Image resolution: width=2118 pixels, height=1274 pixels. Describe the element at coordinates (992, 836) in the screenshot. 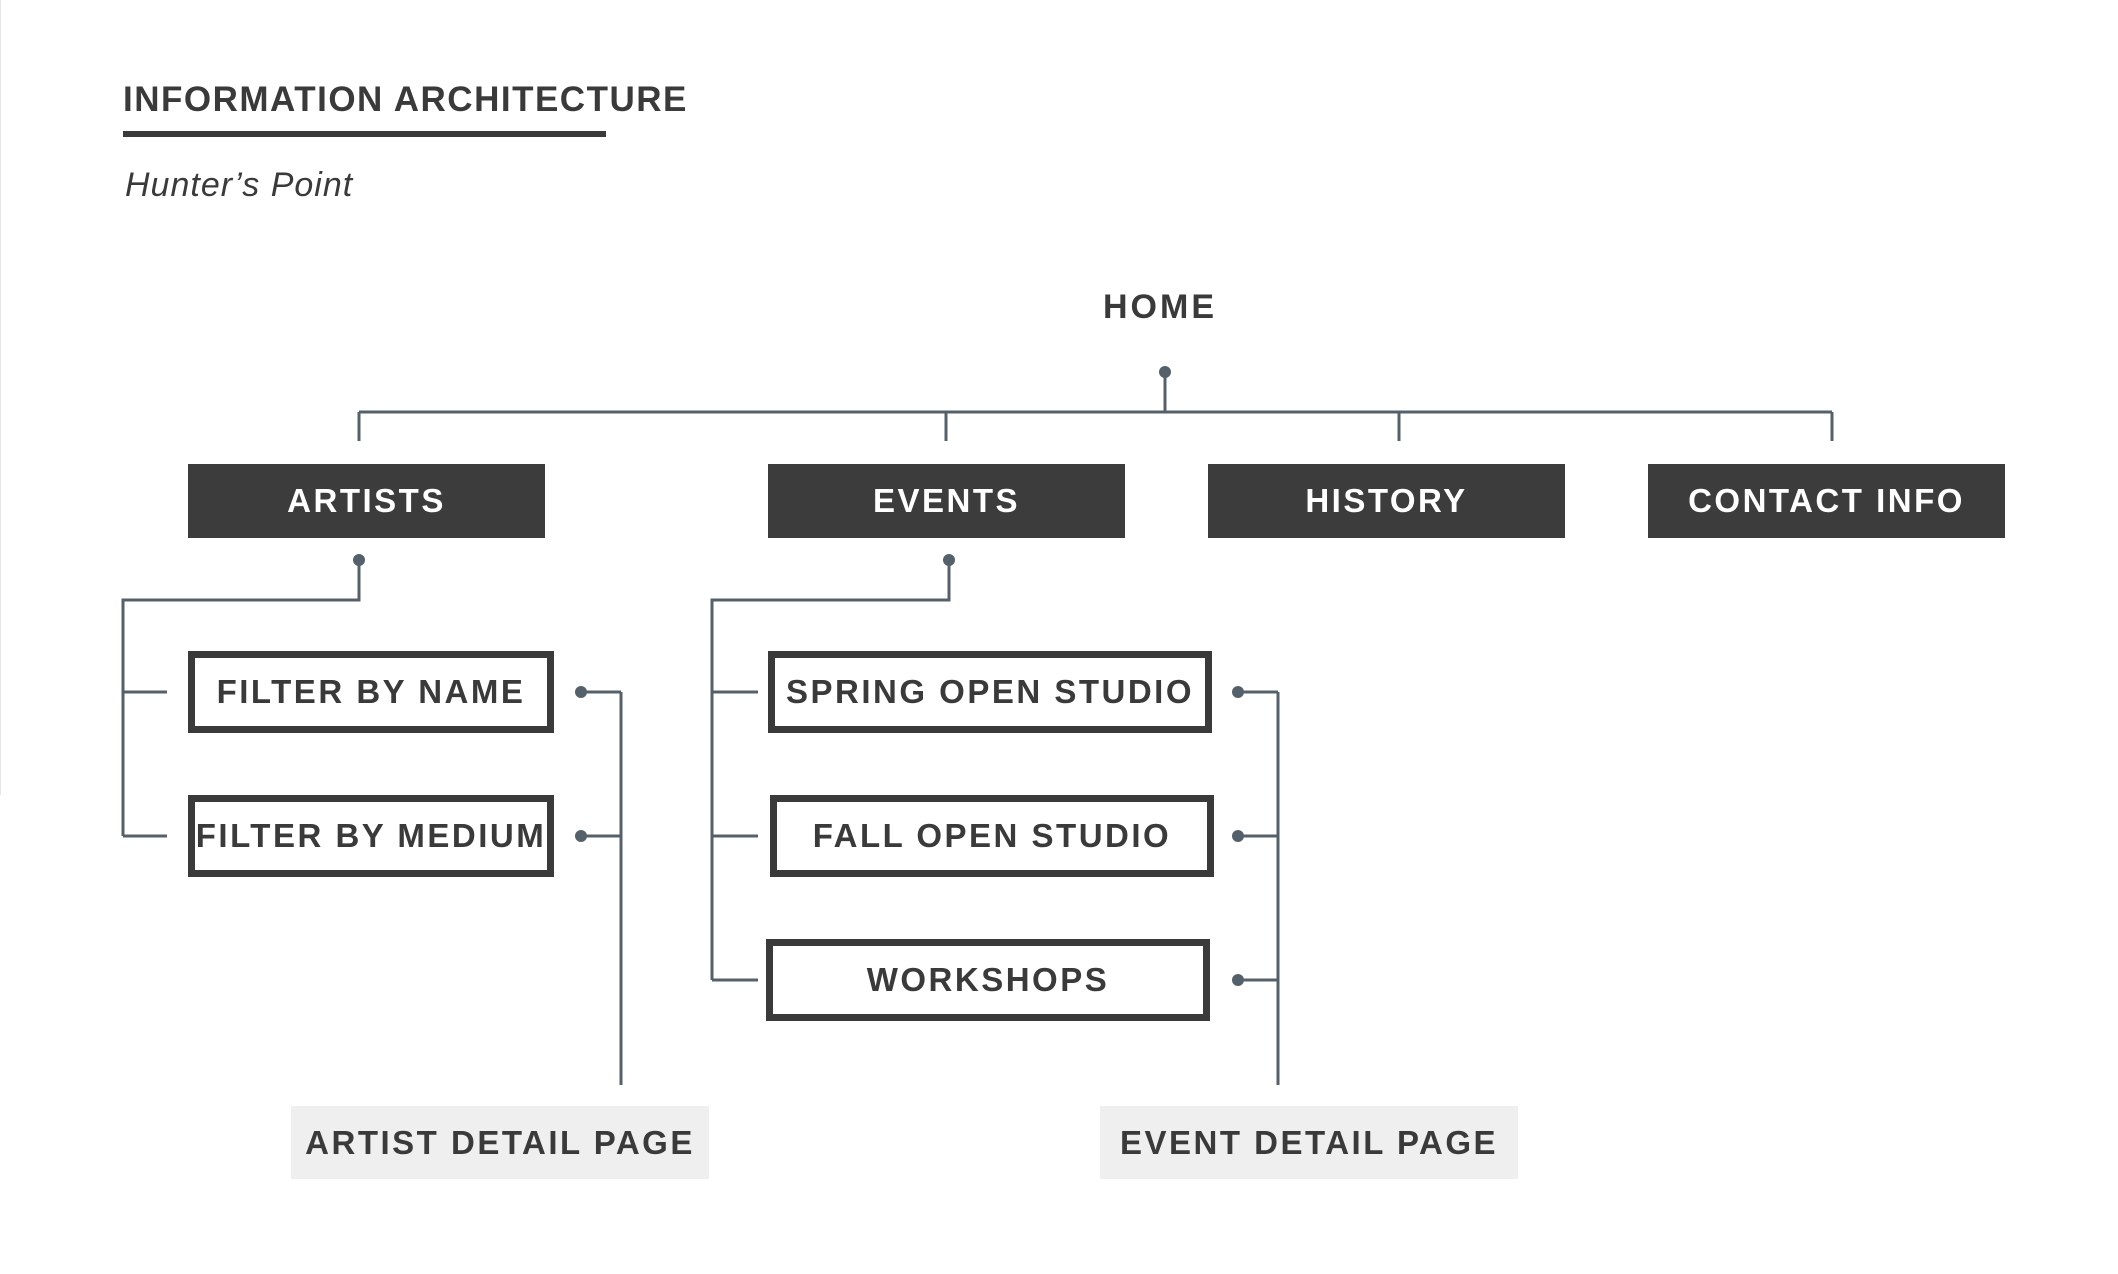

I see `fall-open-studio: FALL OPEN STUDIO` at that location.